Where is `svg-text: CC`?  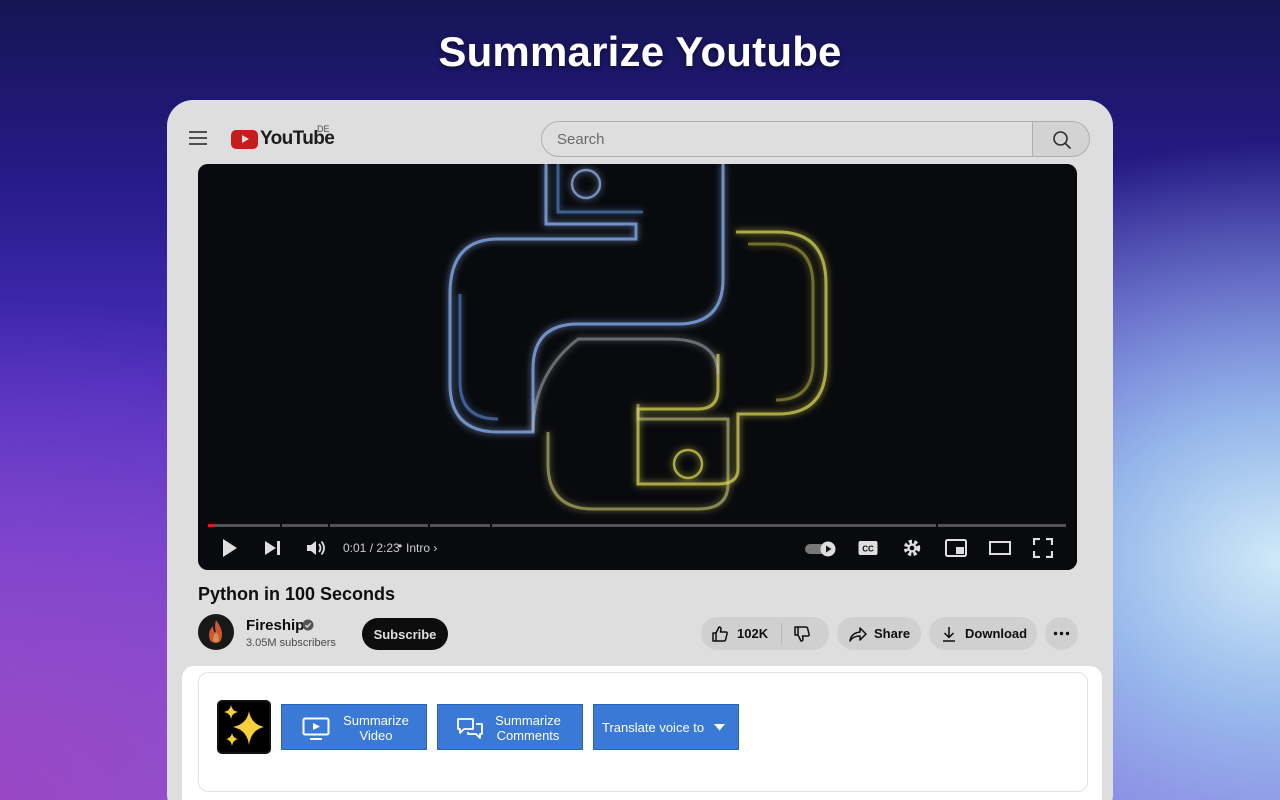
svg-text: CC is located at coordinates (868, 549).